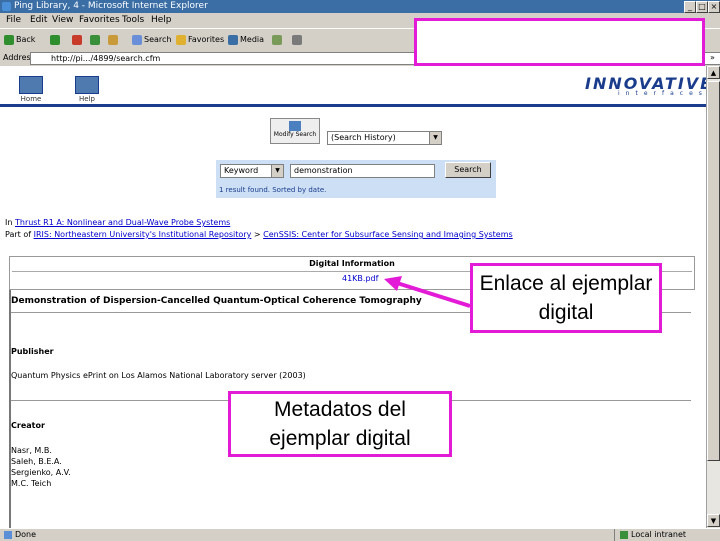 This screenshot has width=720, height=541. I want to click on arrow-line, so click(433, 294).